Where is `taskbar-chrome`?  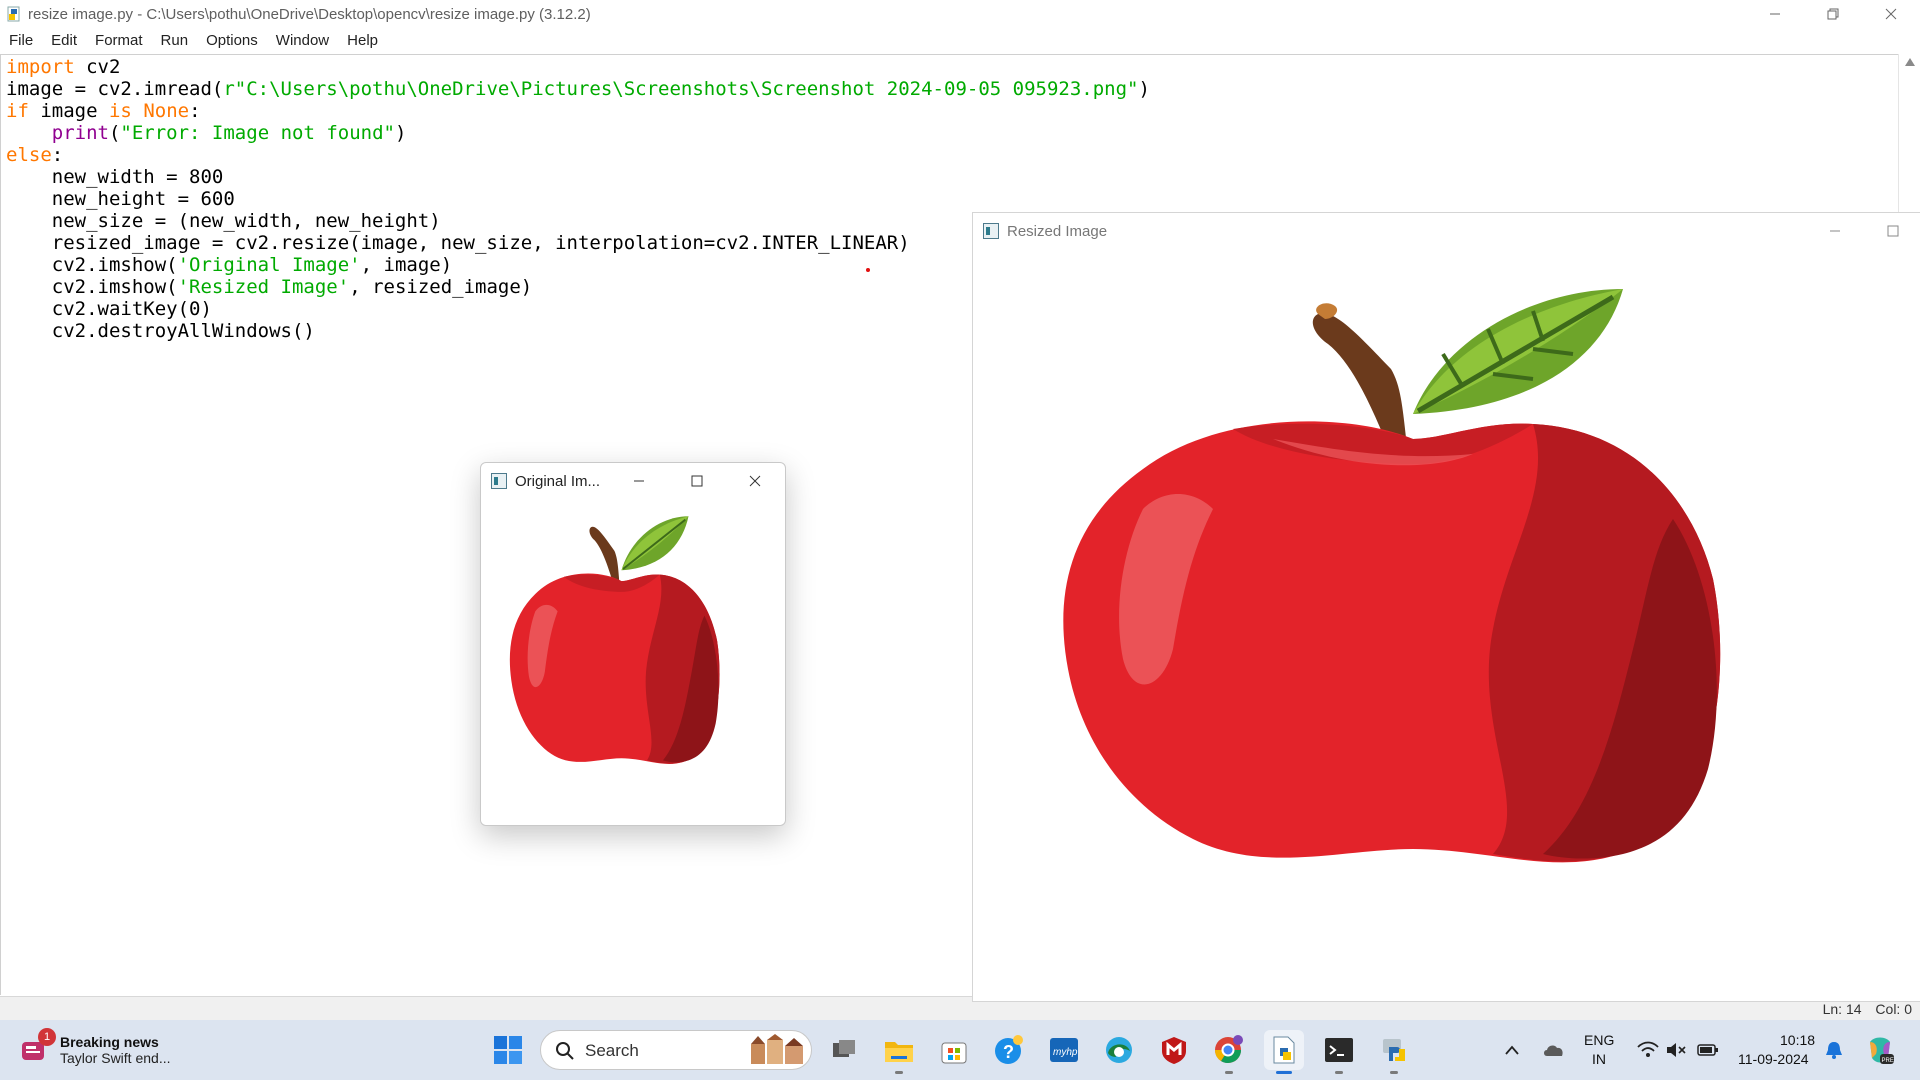
taskbar-chrome is located at coordinates (1229, 1052).